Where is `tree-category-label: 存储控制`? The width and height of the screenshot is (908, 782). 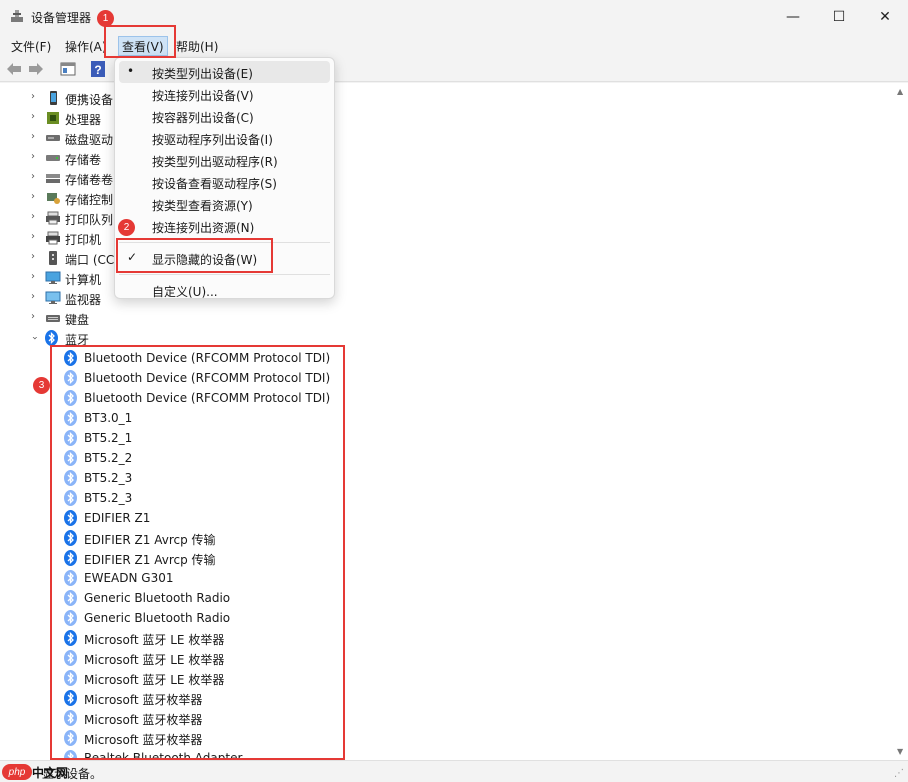
tree-category-label: 存储控制 is located at coordinates (89, 200).